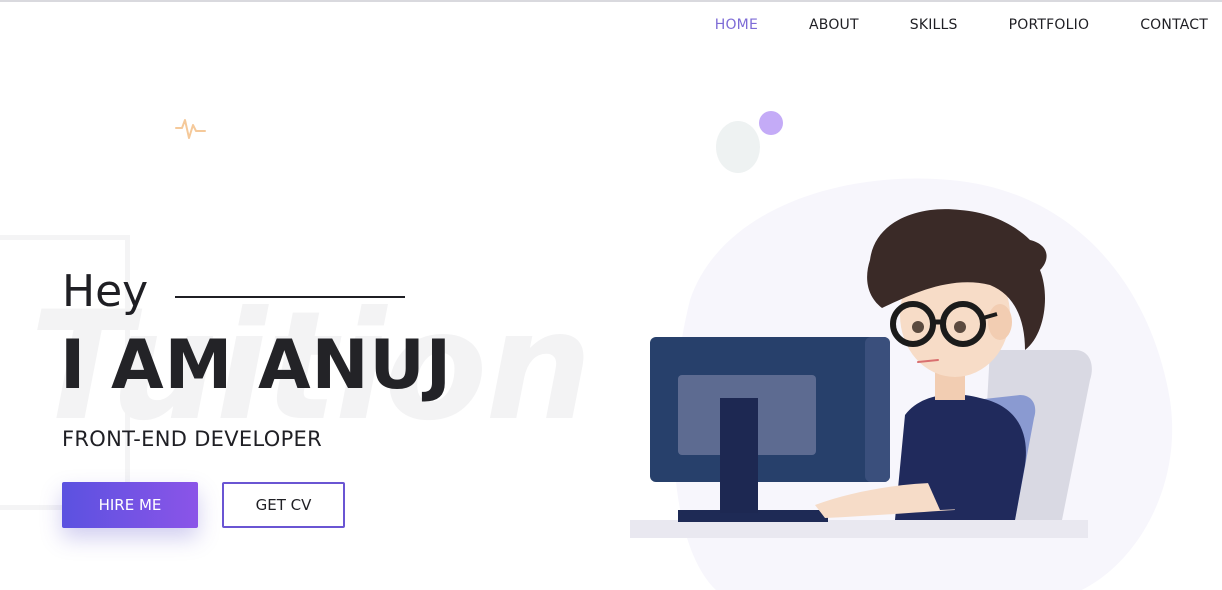 The height and width of the screenshot is (590, 1222). Describe the element at coordinates (961, 27) in the screenshot. I see `main-nav: HOME ABOUT SKILLS PORTFOLIO CONTACT` at that location.